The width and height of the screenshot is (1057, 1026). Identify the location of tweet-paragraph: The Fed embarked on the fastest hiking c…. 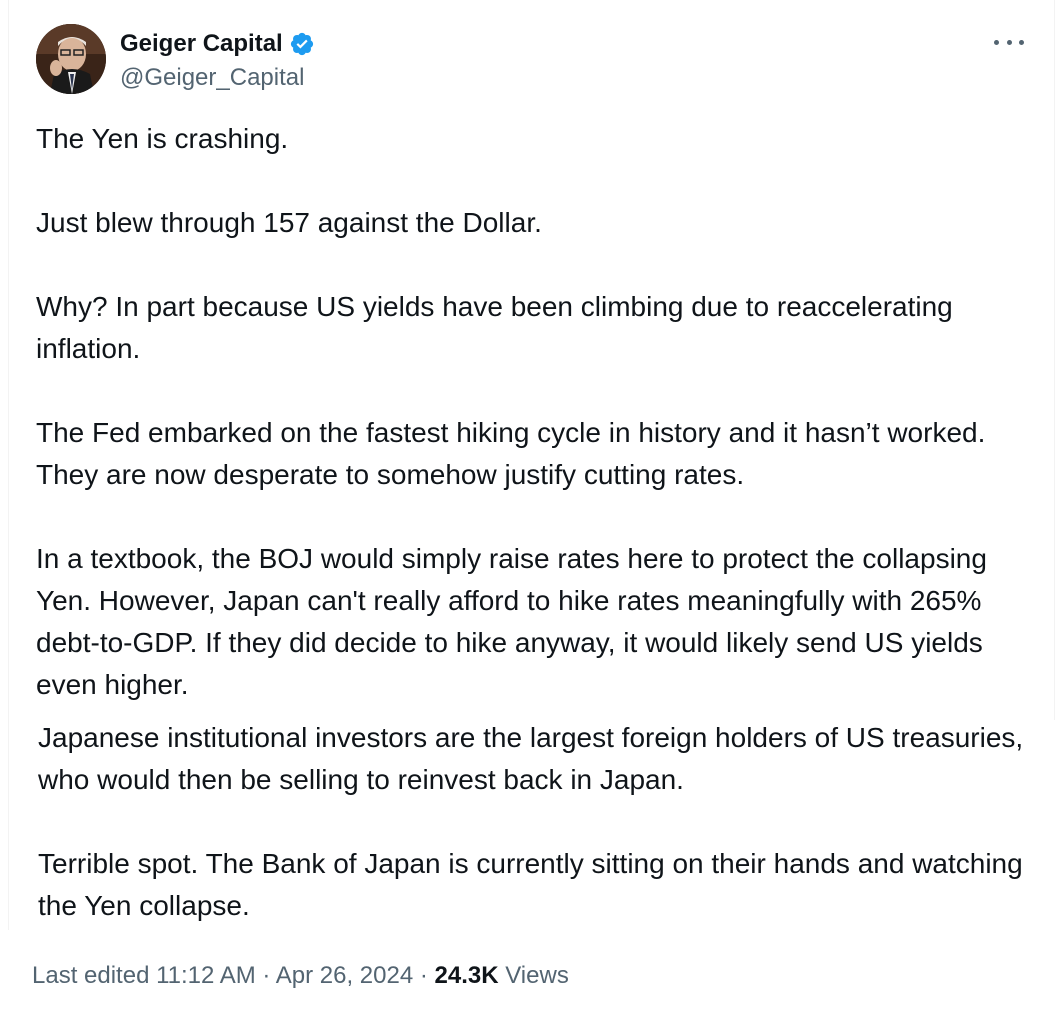
(511, 453).